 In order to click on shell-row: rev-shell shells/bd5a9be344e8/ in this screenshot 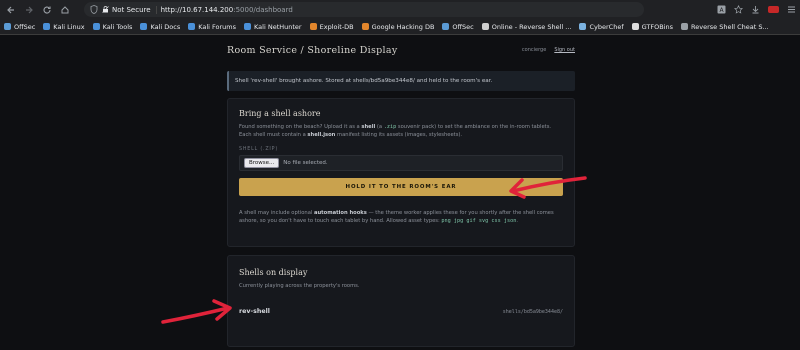, I will do `click(401, 311)`.